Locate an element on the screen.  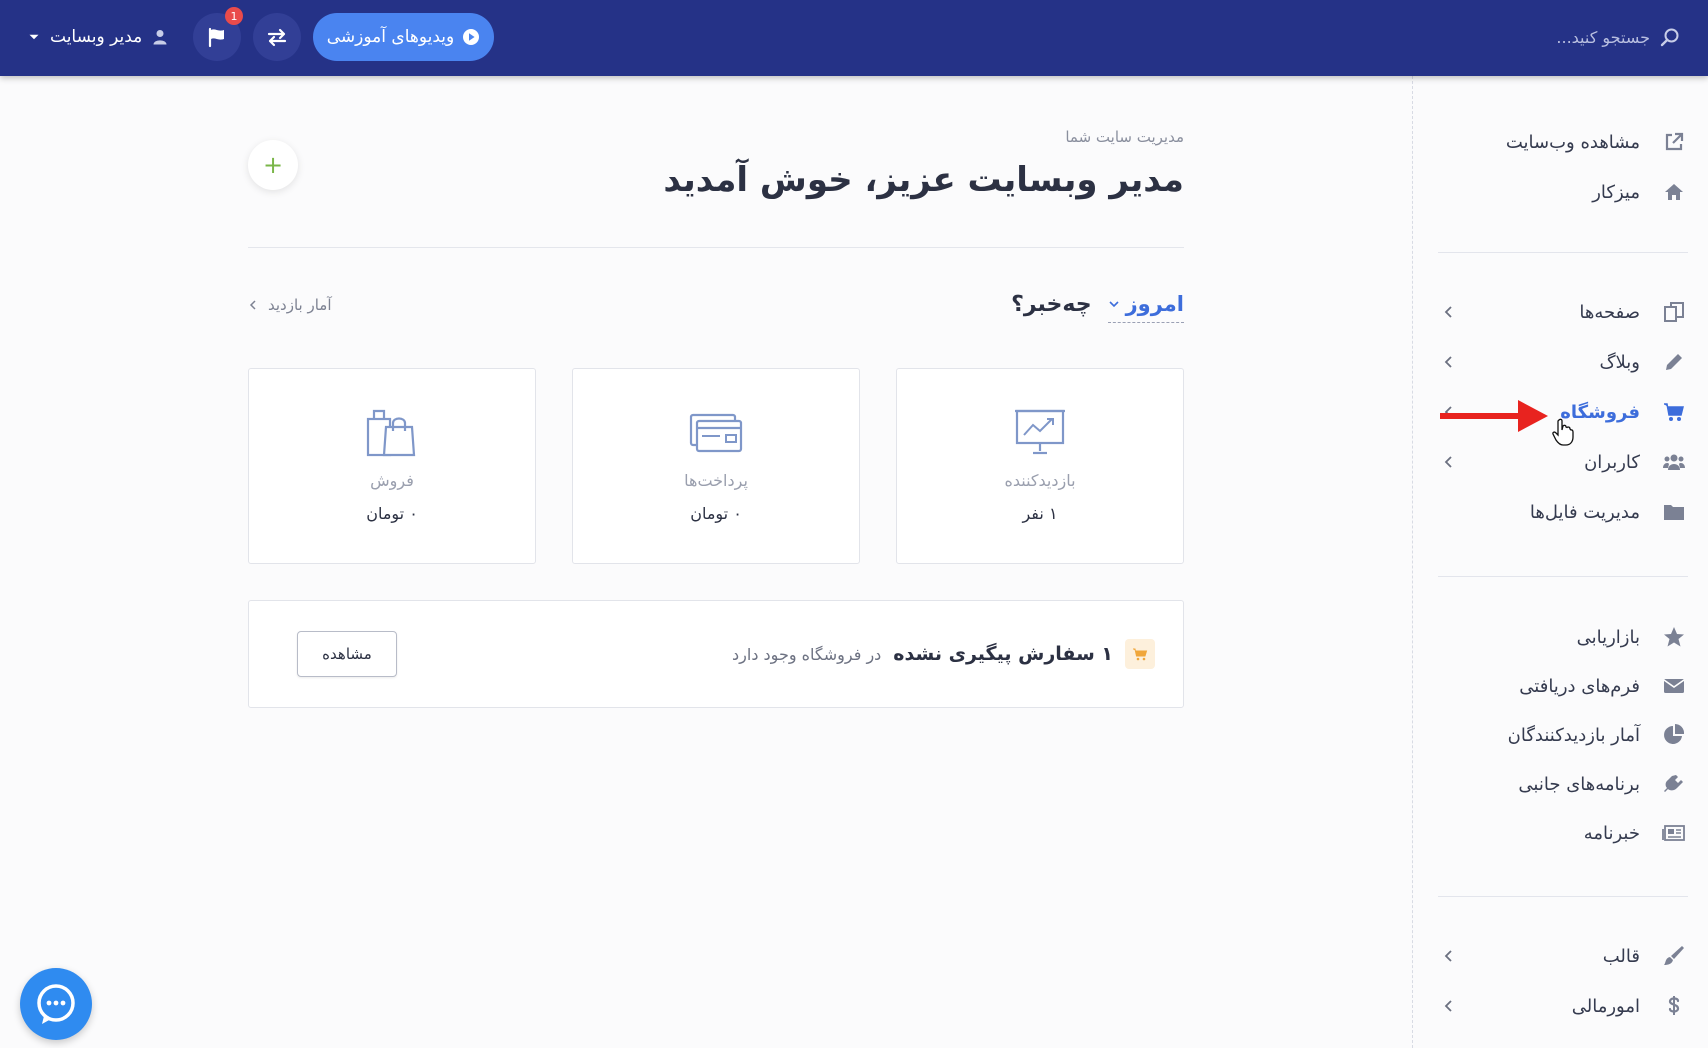
plus-icon: + is located at coordinates (273, 165).